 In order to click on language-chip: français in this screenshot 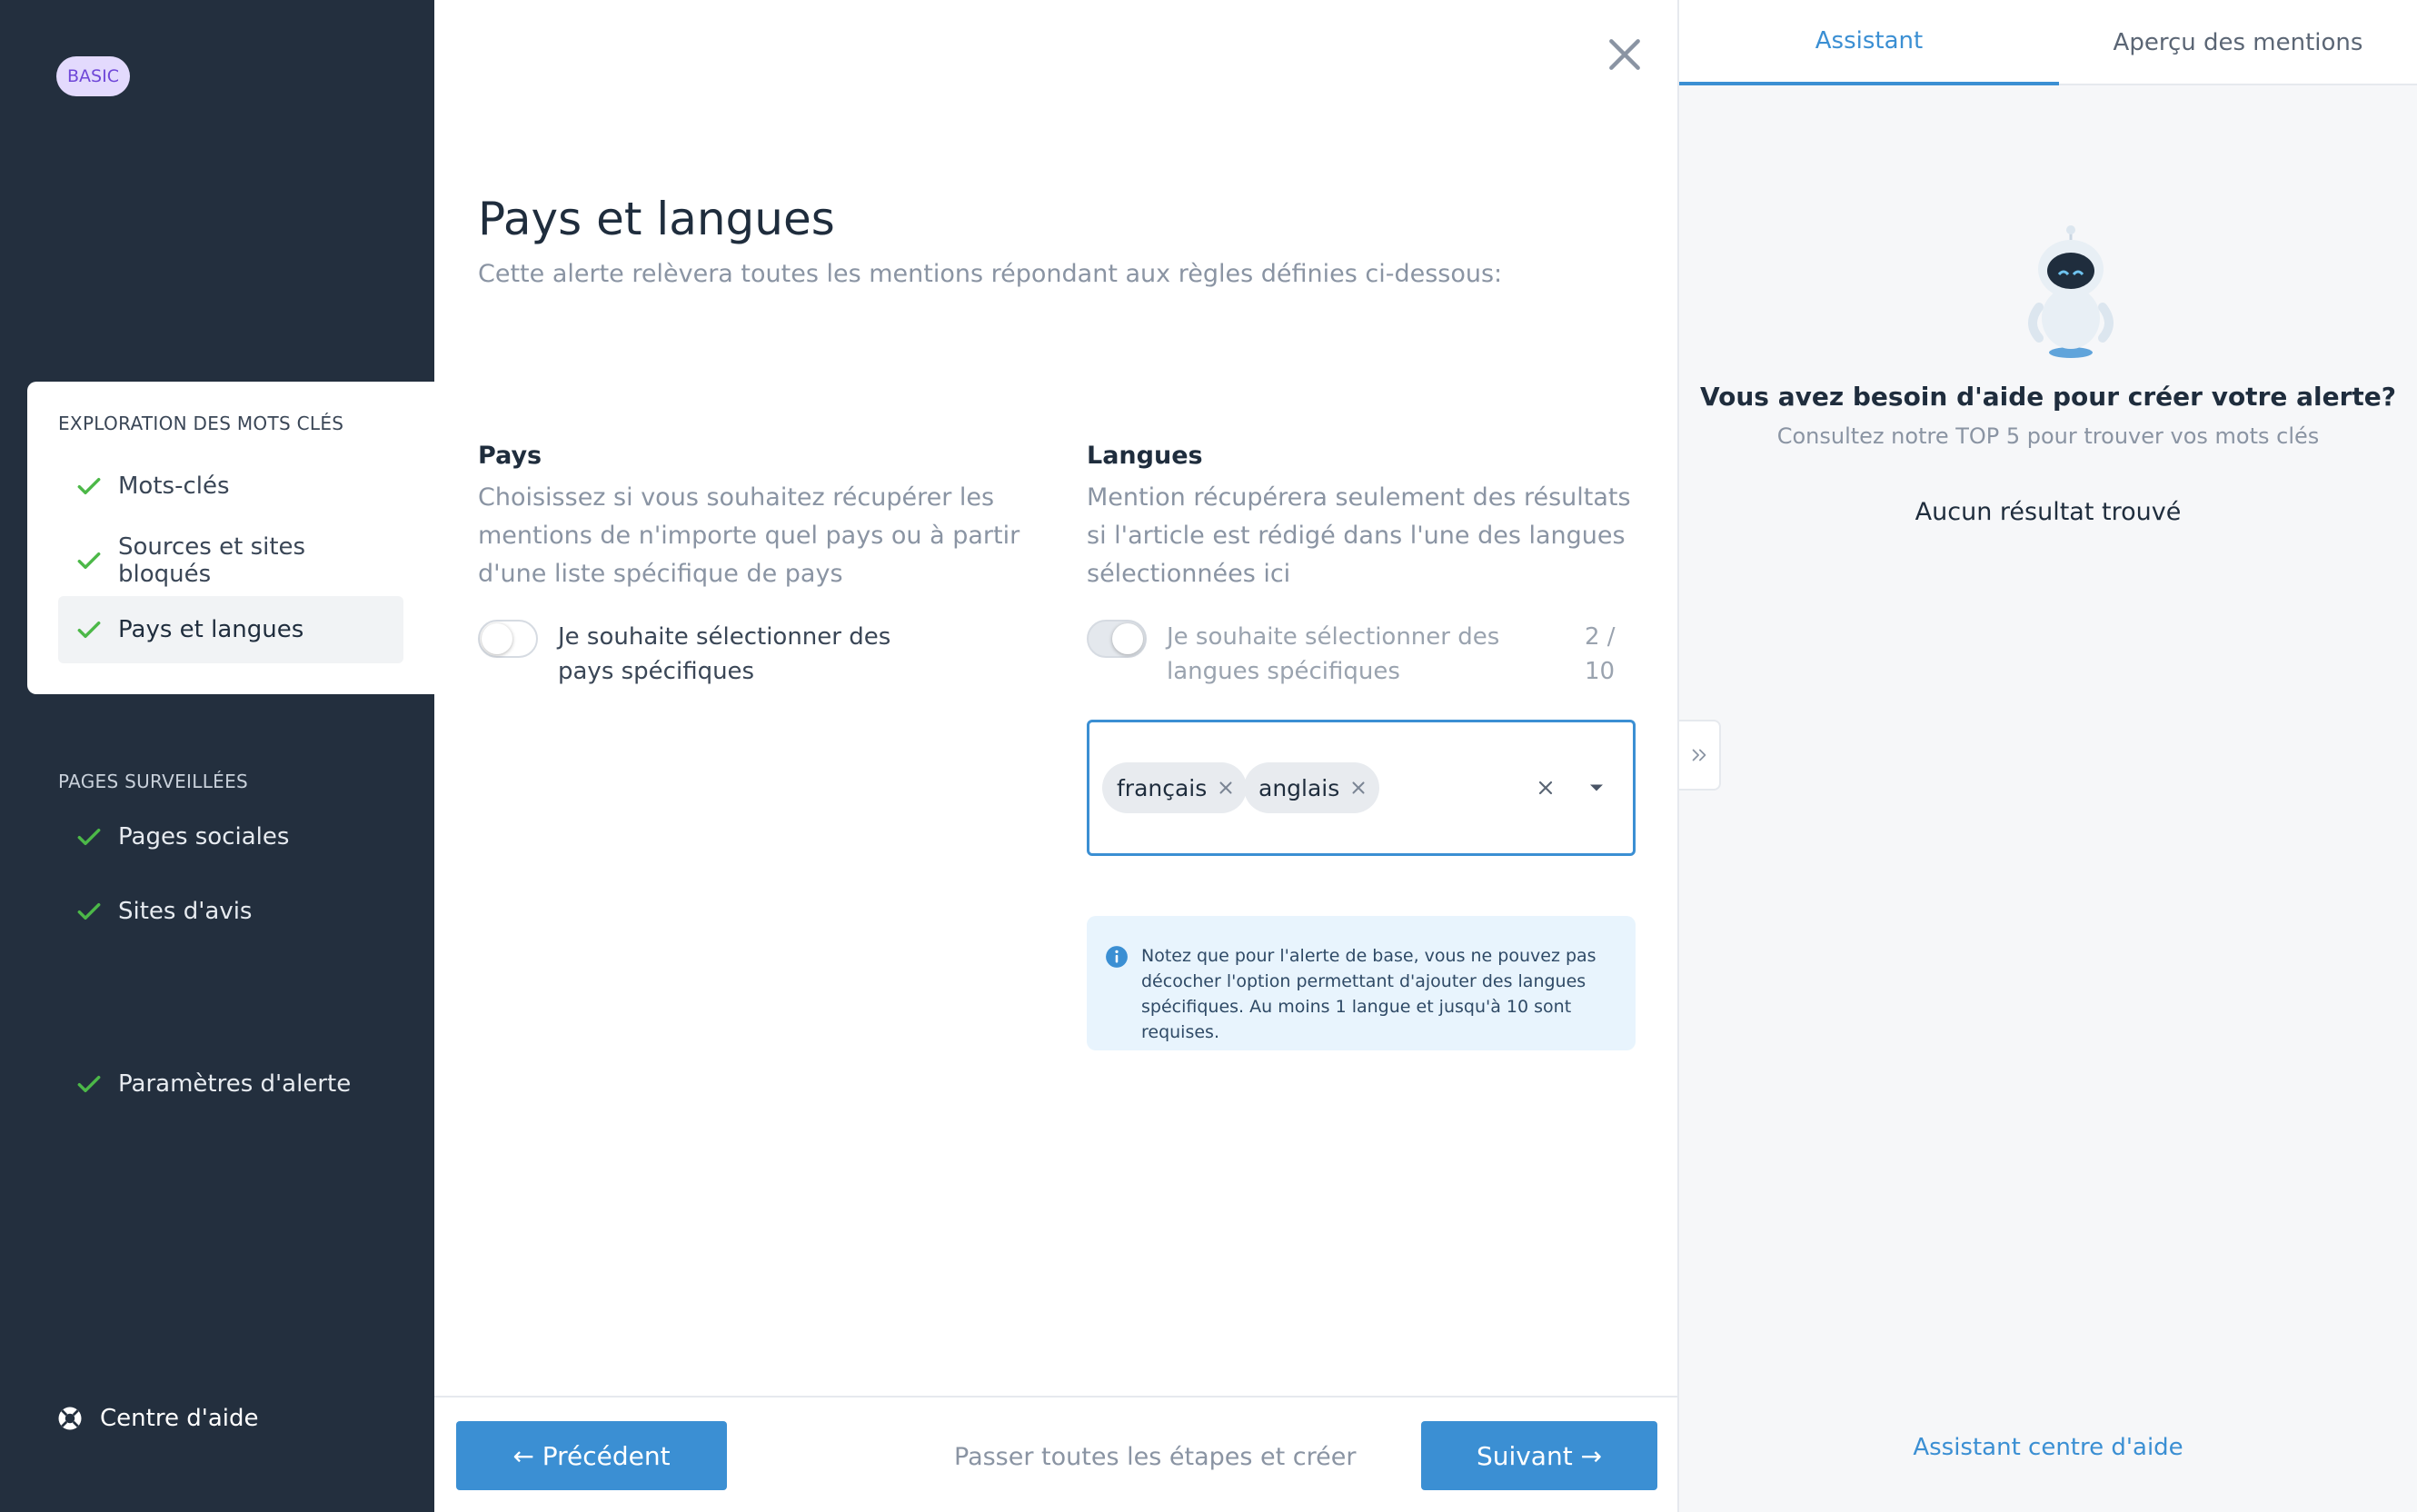, I will do `click(1175, 787)`.